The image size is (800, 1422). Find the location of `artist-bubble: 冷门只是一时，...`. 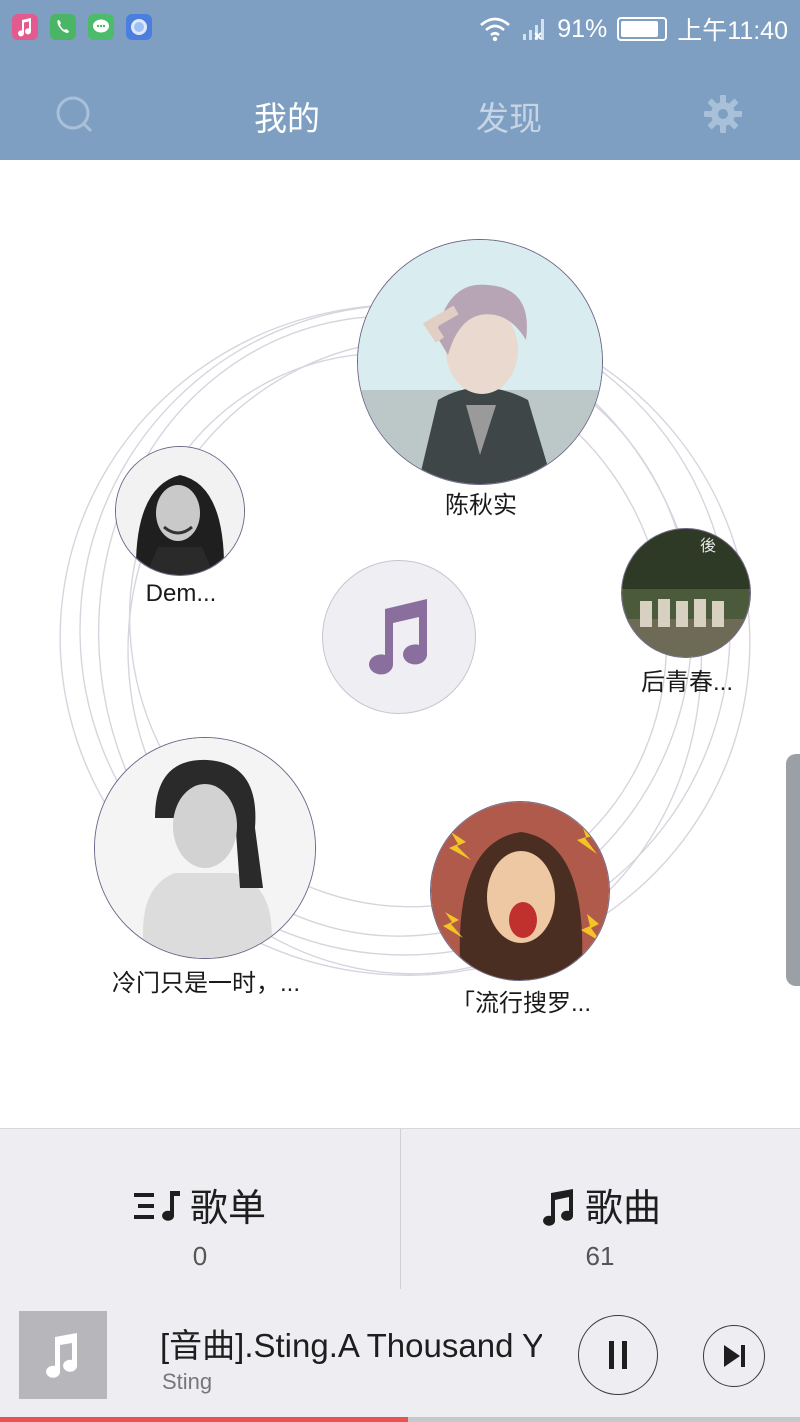

artist-bubble: 冷门只是一时，... is located at coordinates (206, 867).